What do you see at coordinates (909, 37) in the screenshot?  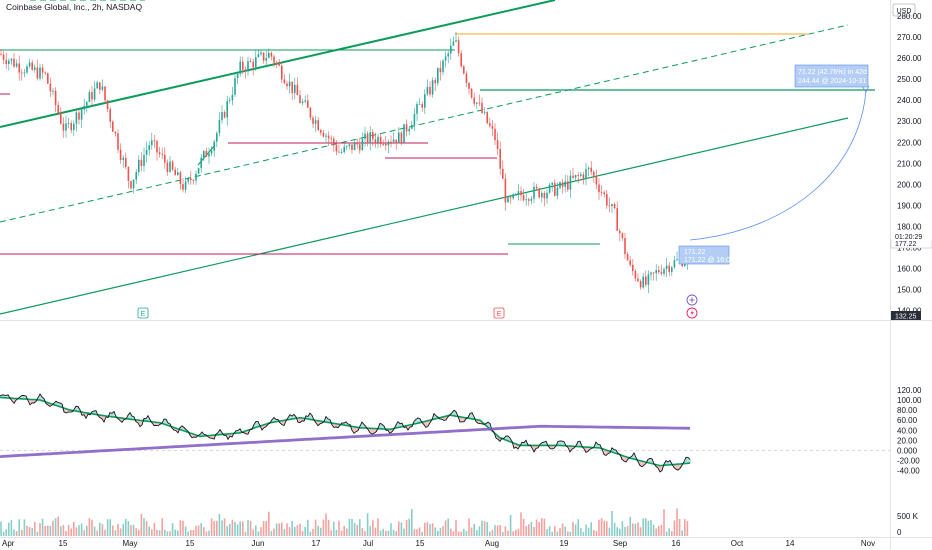 I see `price-tick: 270.00` at bounding box center [909, 37].